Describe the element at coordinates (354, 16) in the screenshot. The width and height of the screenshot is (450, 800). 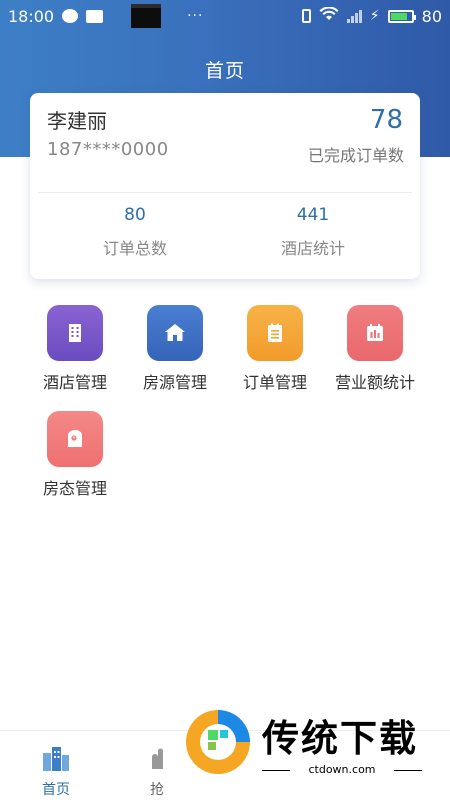
I see `signal-icon` at that location.